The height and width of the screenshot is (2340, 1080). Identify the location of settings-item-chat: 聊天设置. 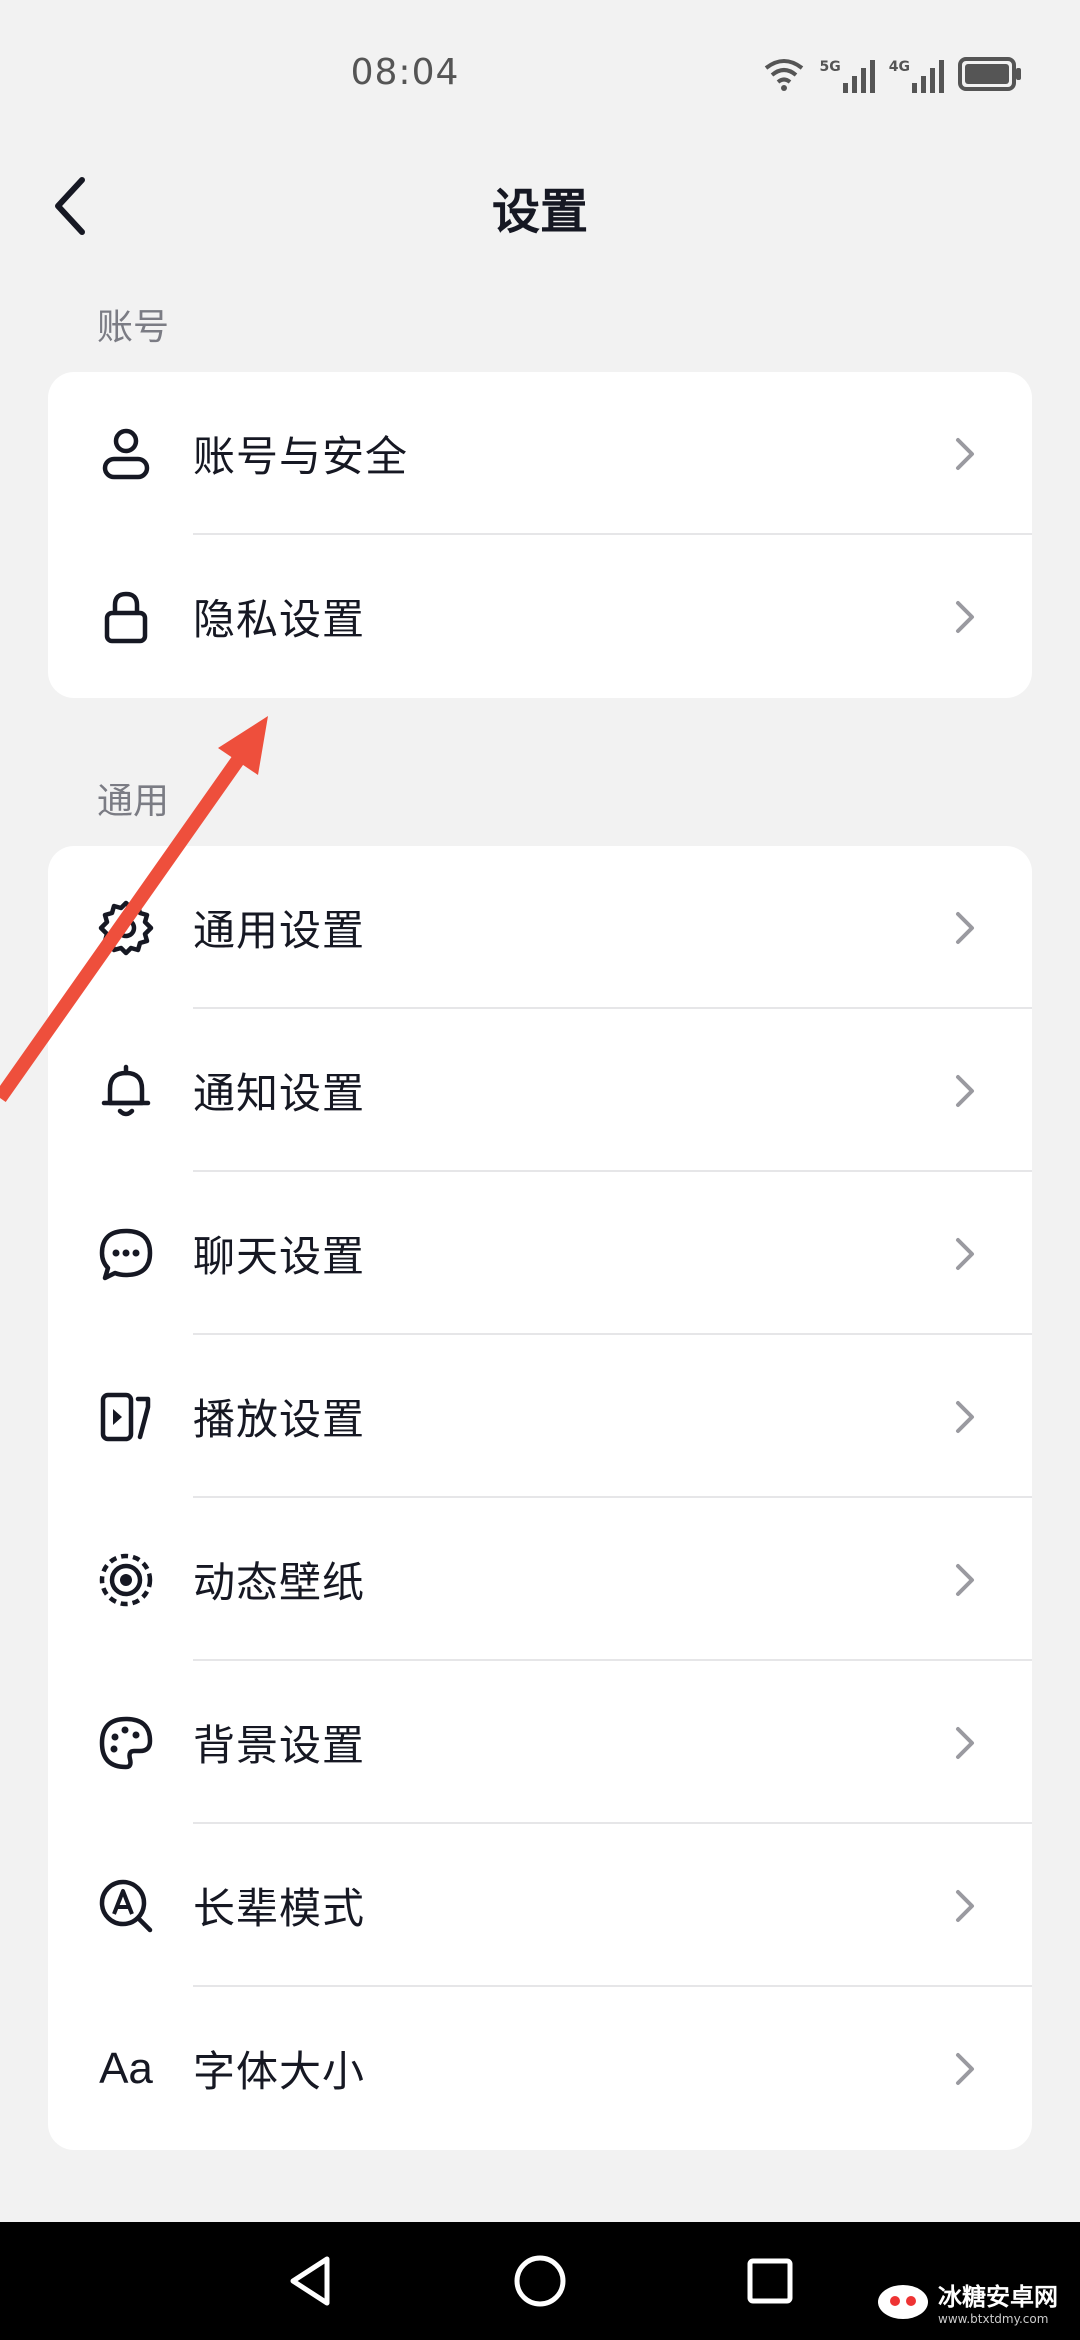
(540, 1253).